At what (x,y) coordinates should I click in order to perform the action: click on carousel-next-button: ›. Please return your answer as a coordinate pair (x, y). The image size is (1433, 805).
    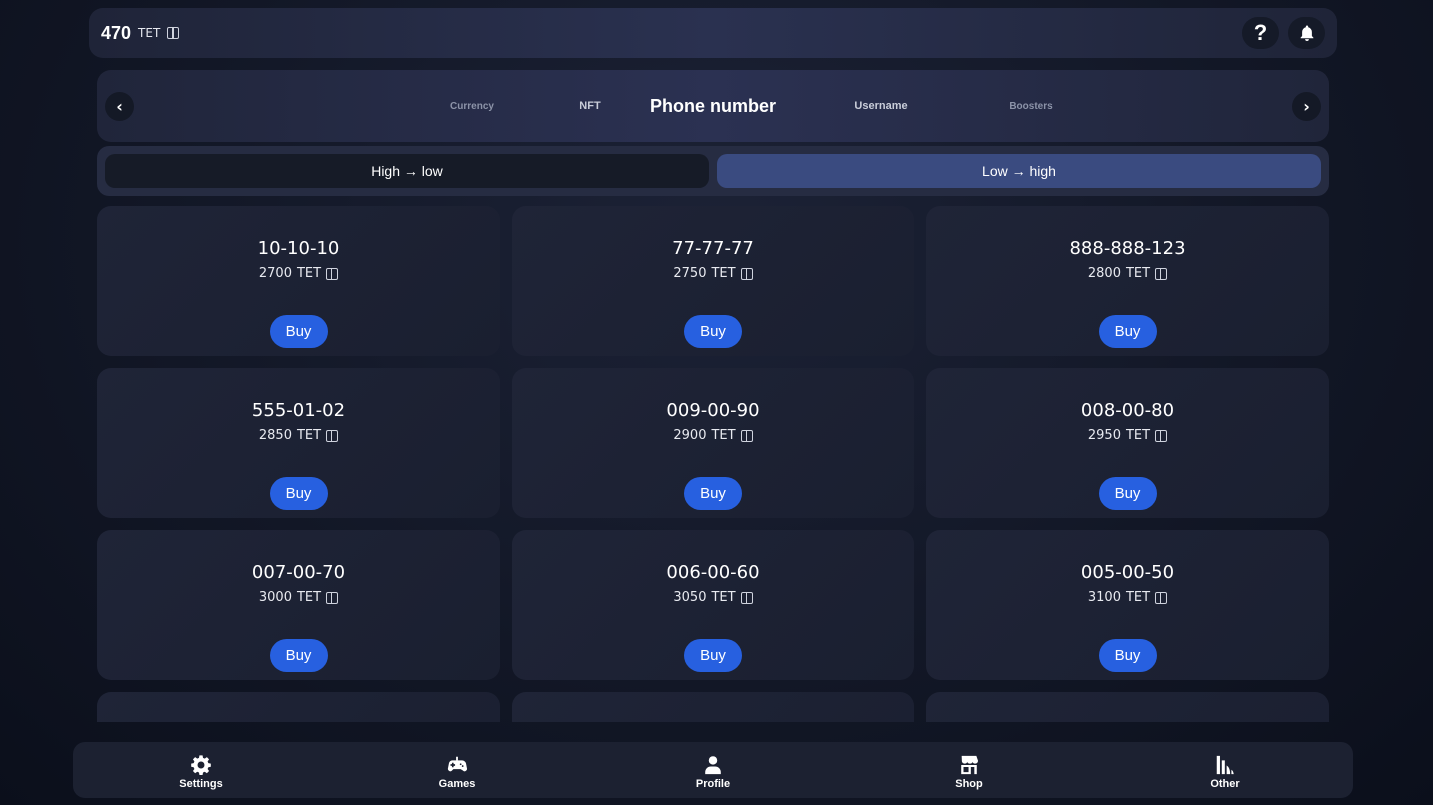
    Looking at the image, I should click on (1306, 106).